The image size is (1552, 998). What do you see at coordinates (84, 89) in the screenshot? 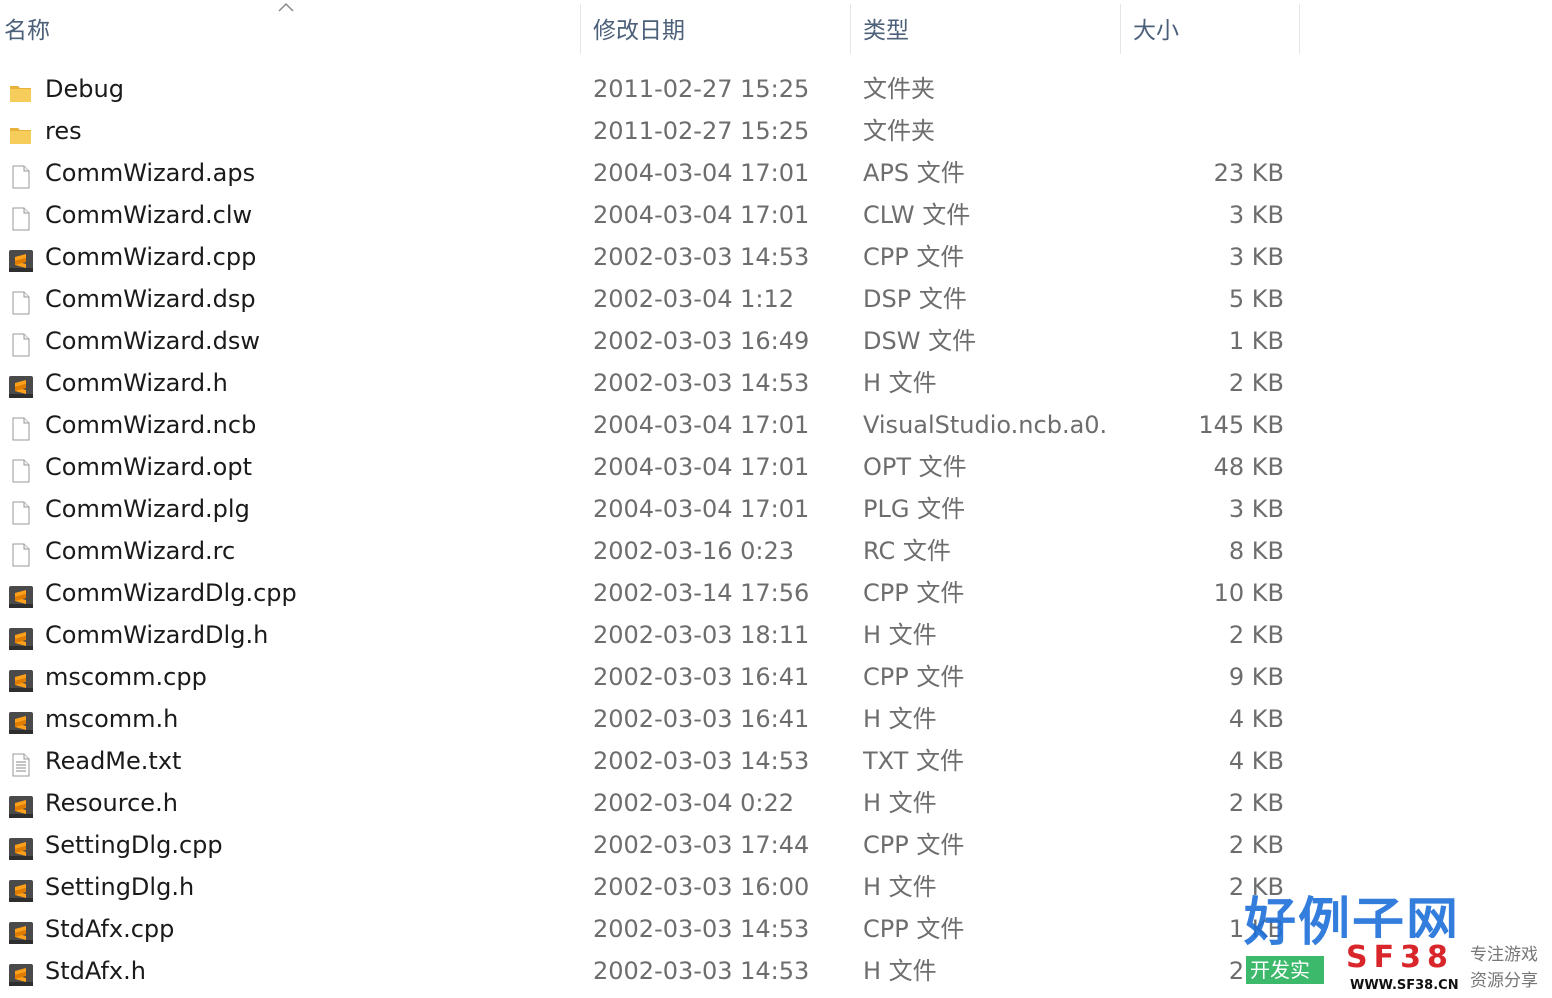
I see `file-name: Debug` at bounding box center [84, 89].